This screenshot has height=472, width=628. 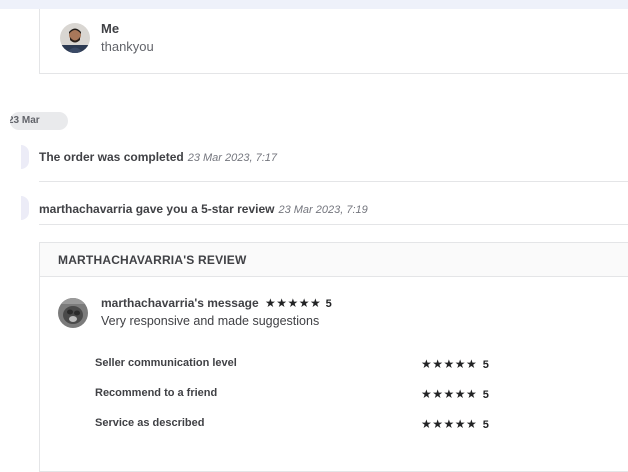 I want to click on rating-label: Seller communication level, so click(x=166, y=363).